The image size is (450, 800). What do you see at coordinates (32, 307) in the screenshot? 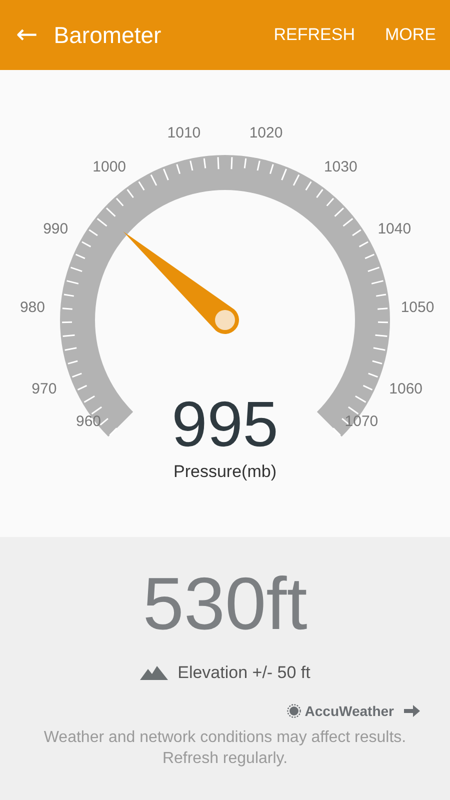
I see `scale-label: 980` at bounding box center [32, 307].